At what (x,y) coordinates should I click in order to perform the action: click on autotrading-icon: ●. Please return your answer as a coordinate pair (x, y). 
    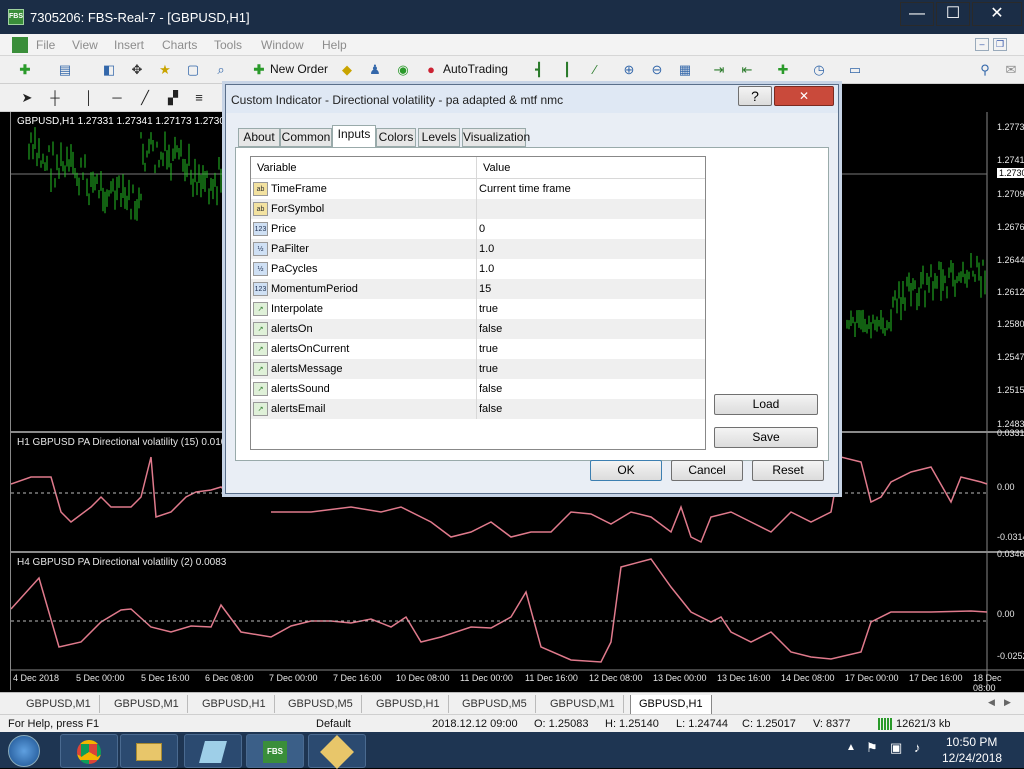
    Looking at the image, I should click on (431, 70).